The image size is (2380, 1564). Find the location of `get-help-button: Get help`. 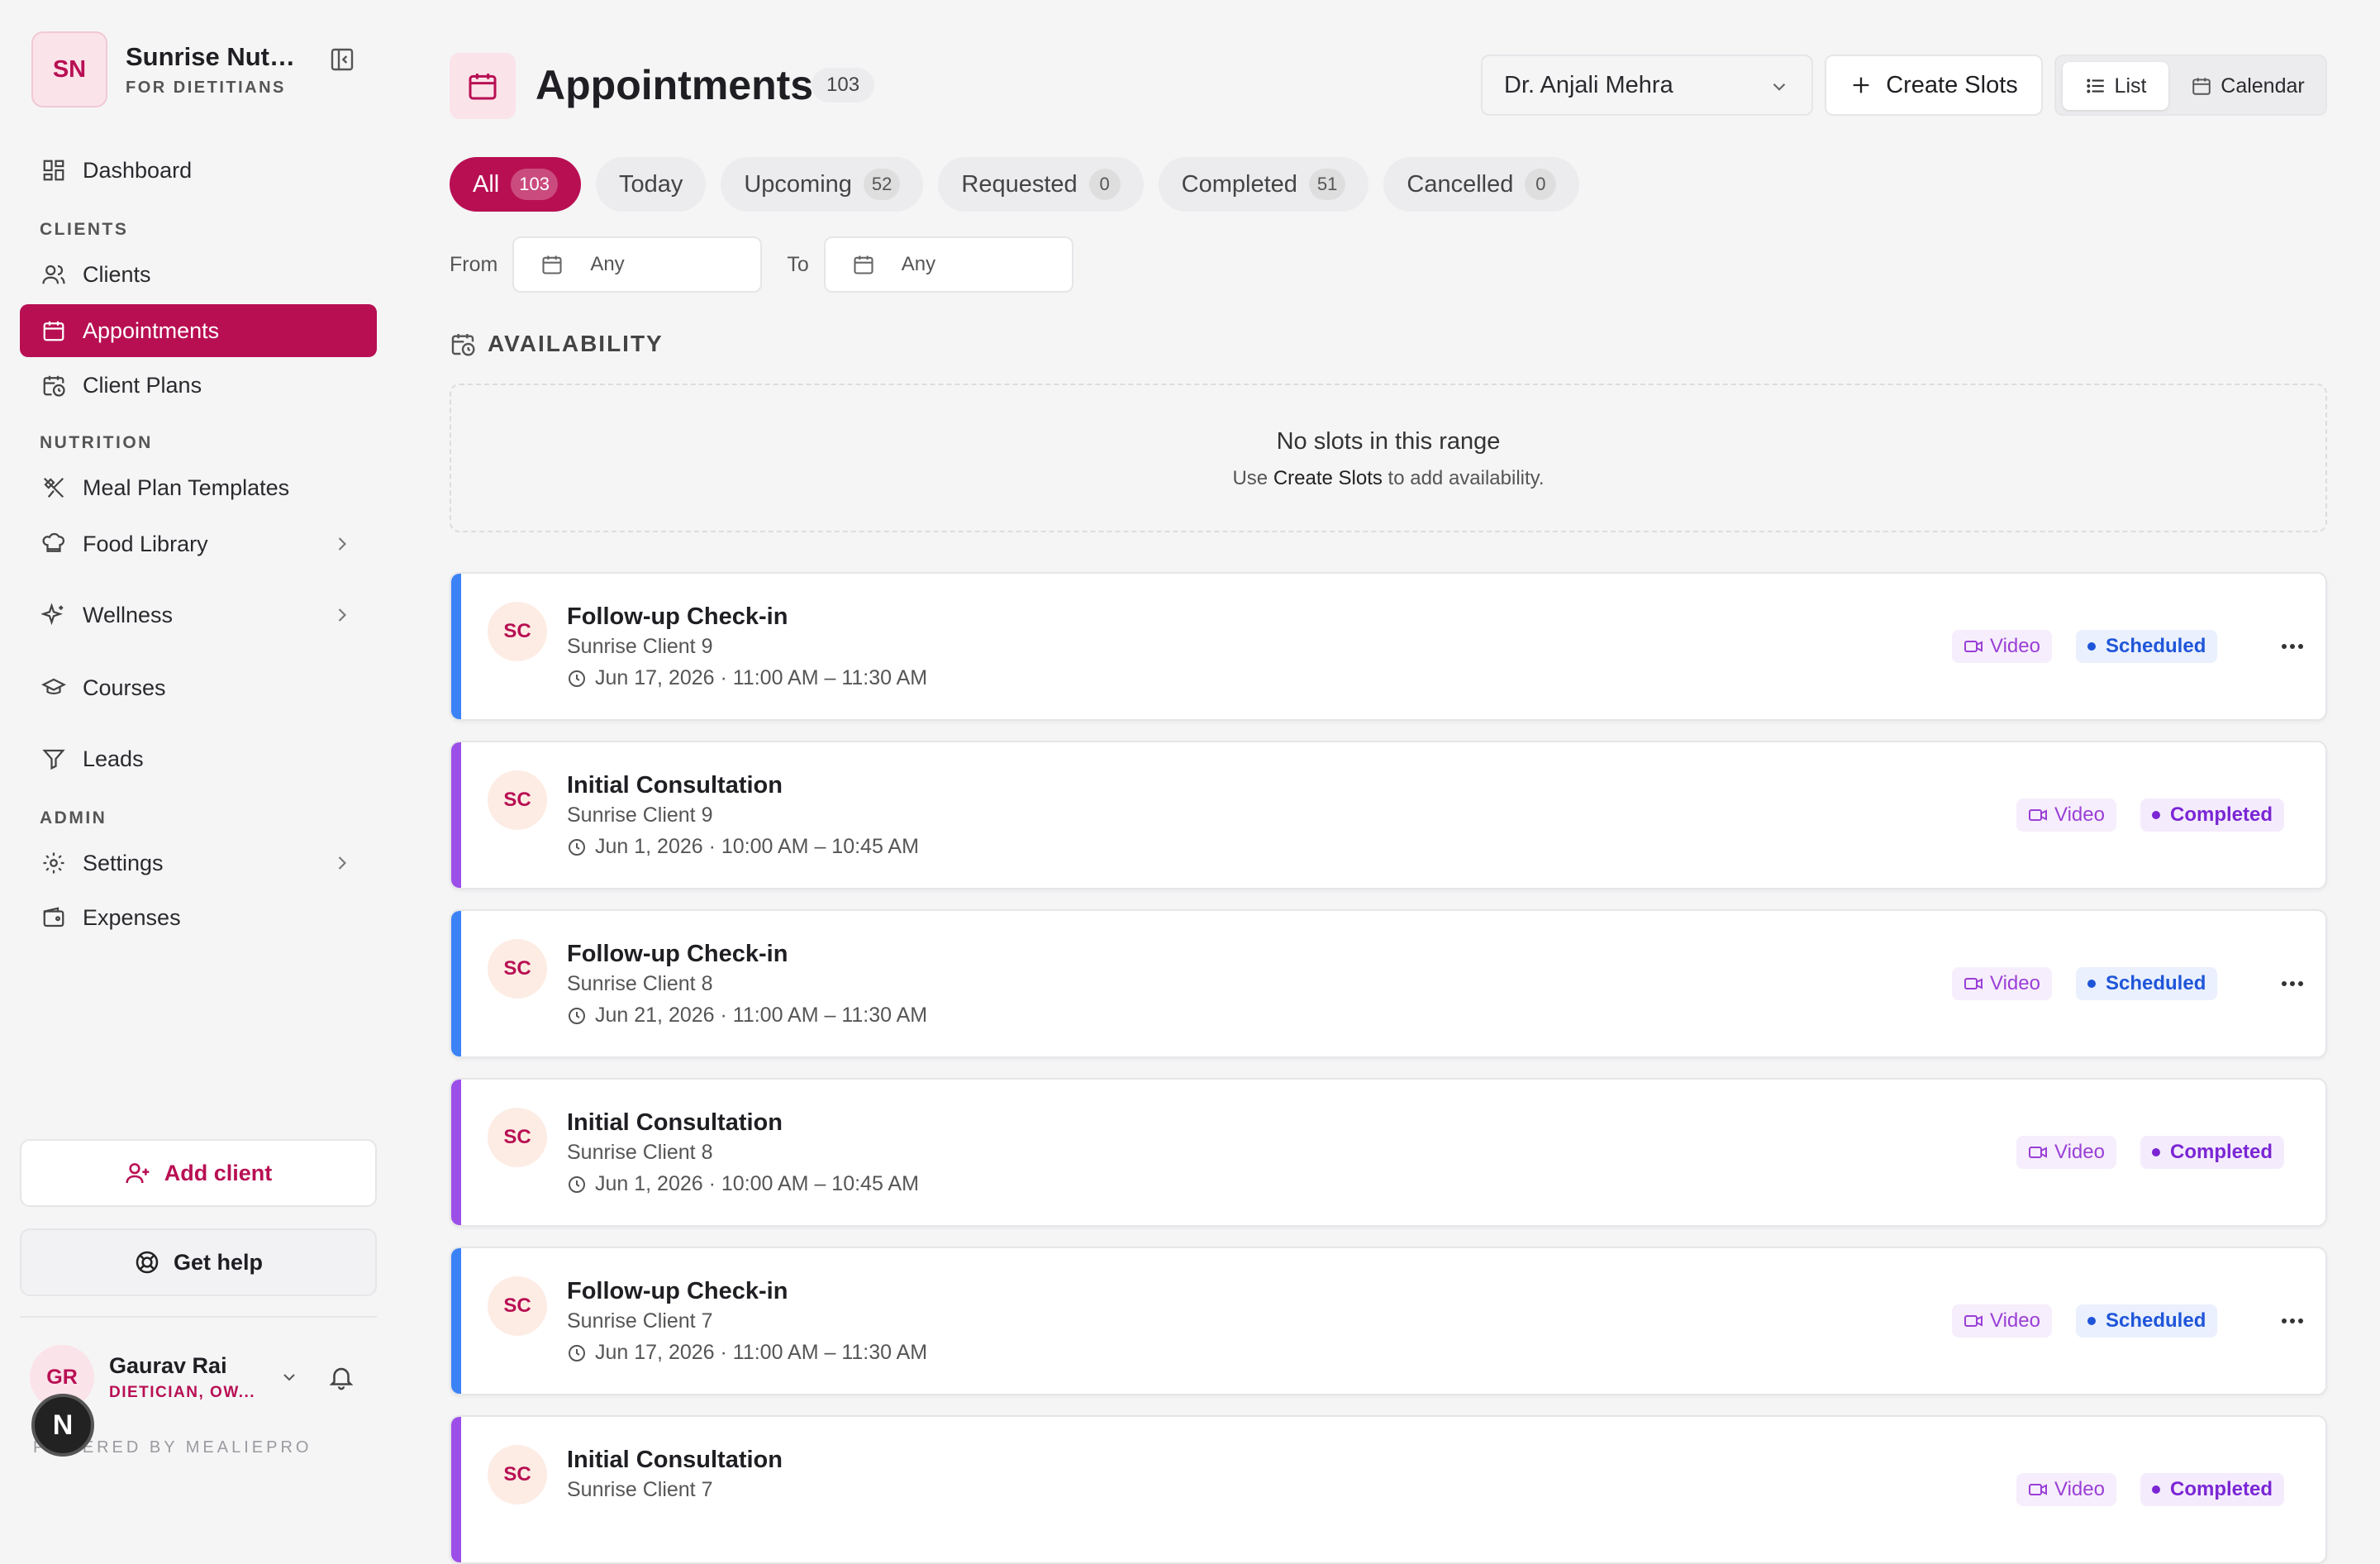

get-help-button: Get help is located at coordinates (198, 1262).